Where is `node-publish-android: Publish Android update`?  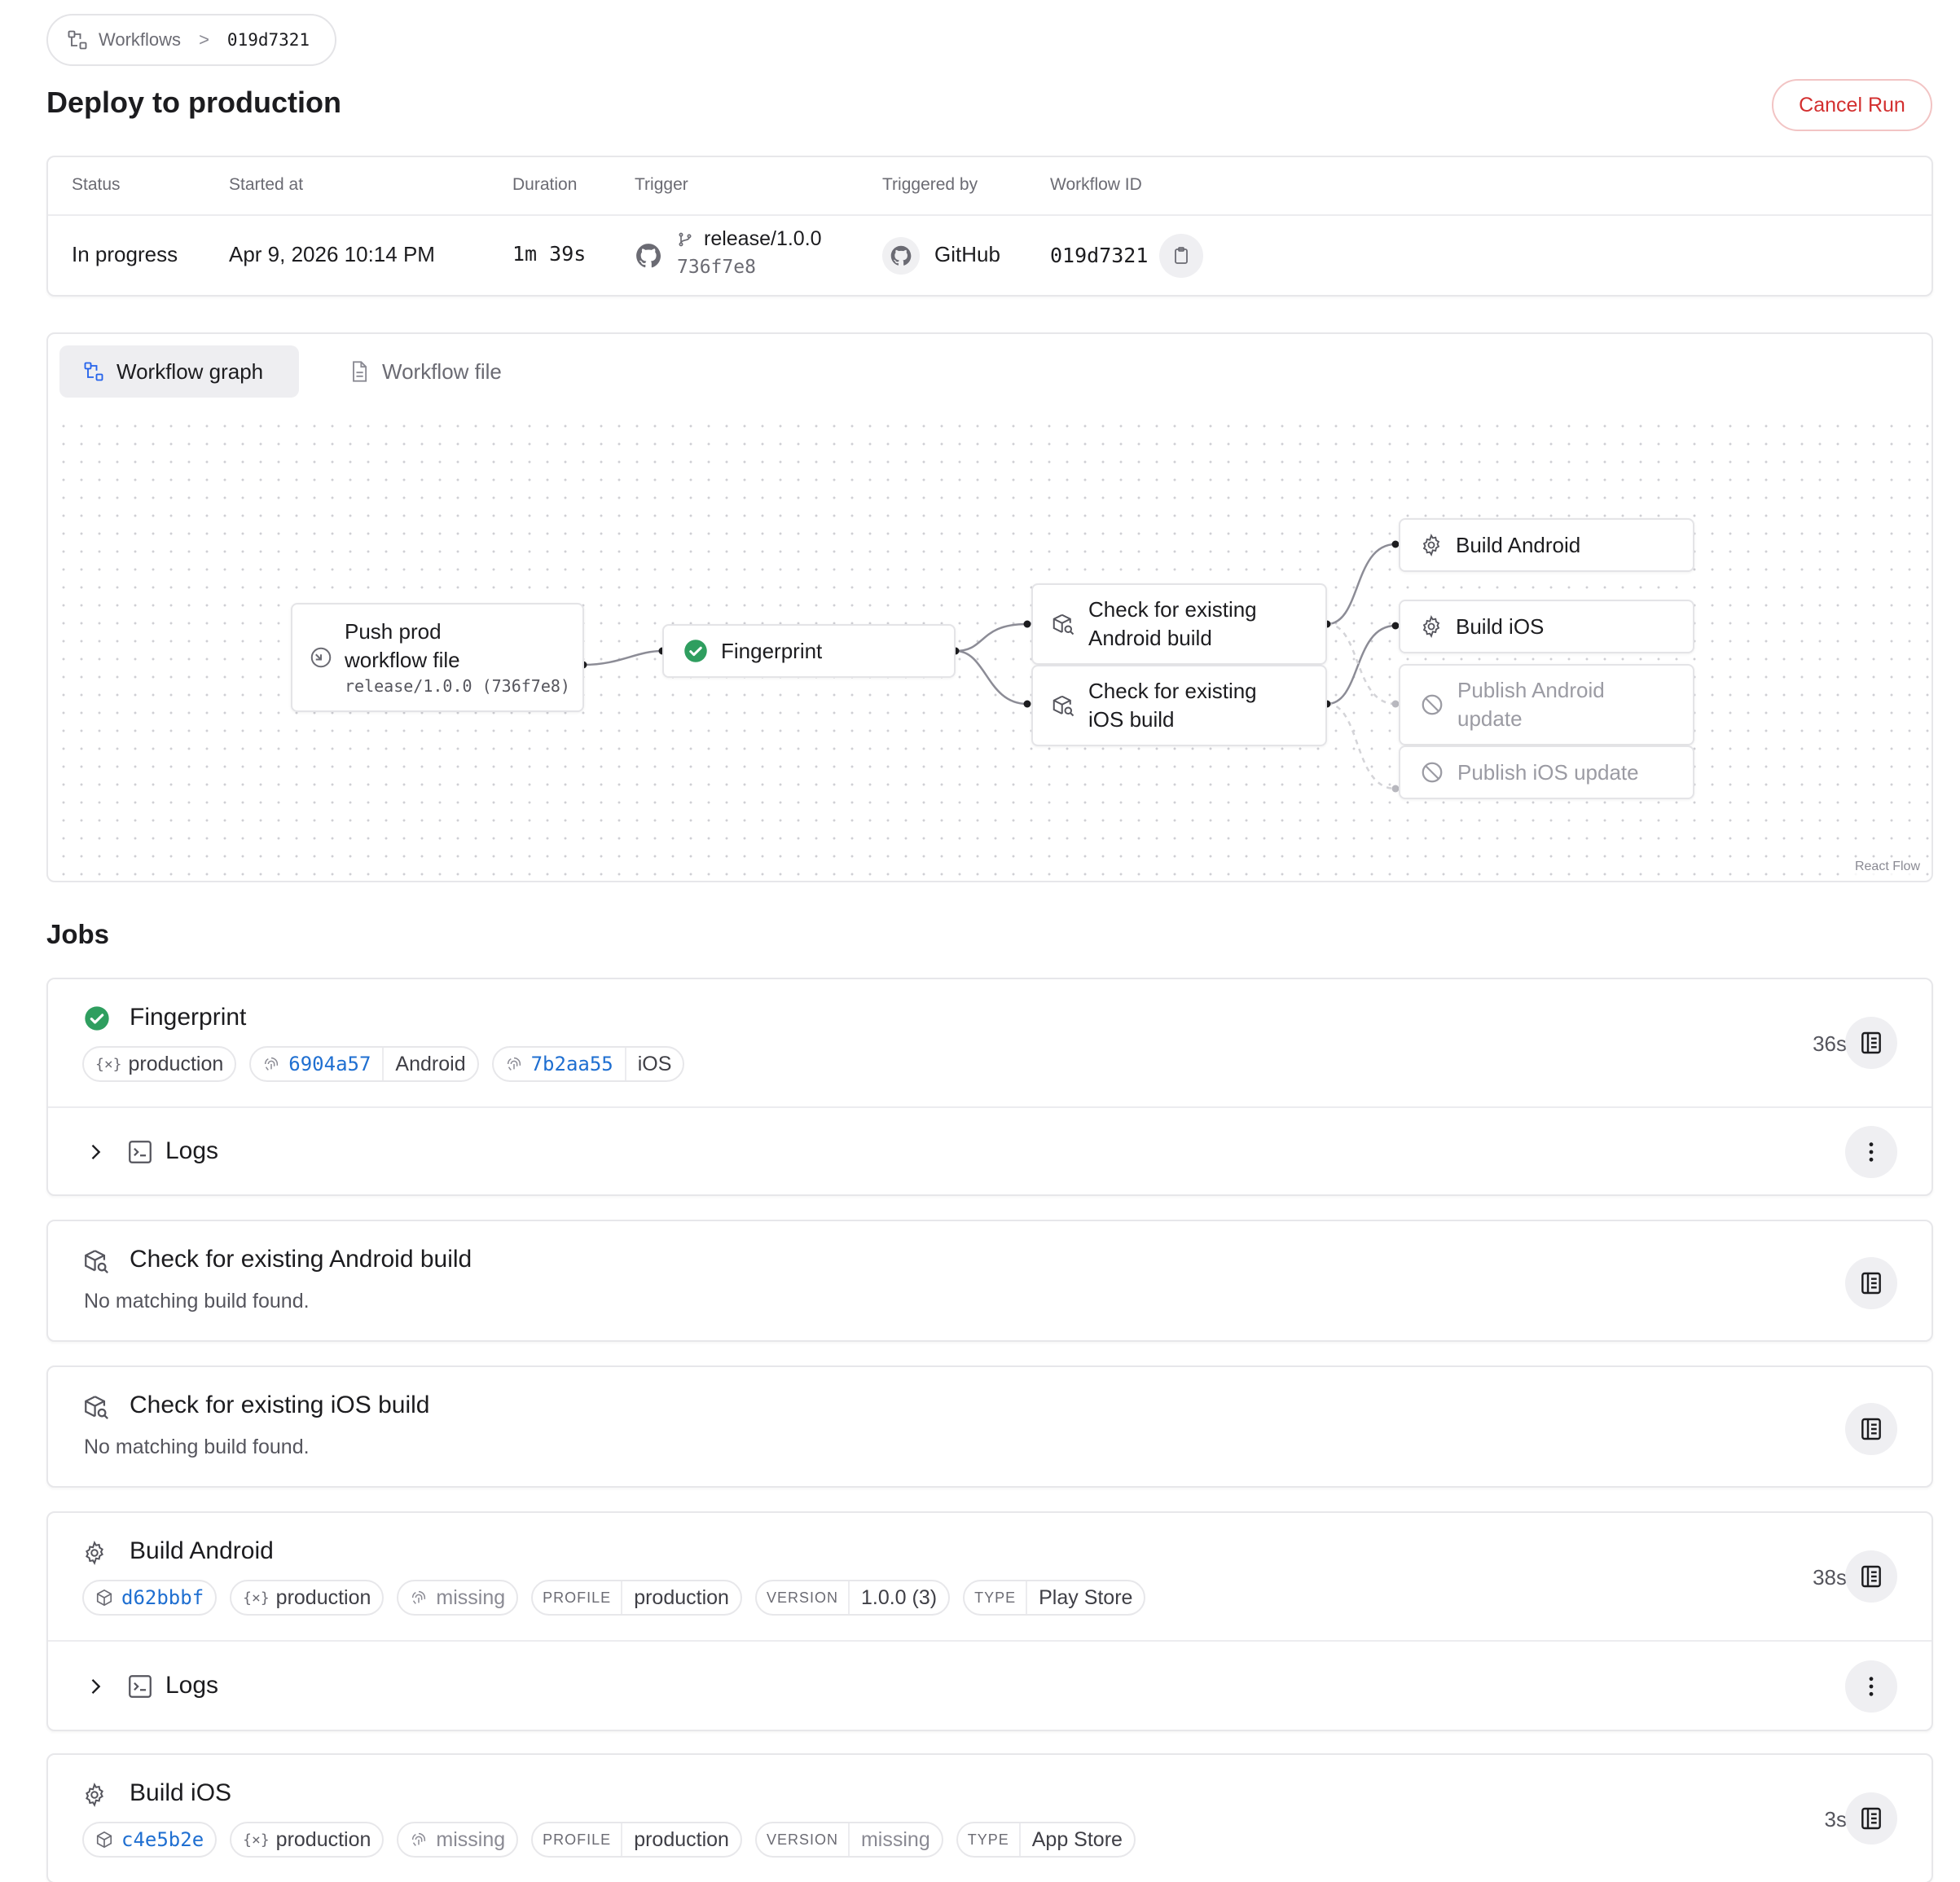 node-publish-android: Publish Android update is located at coordinates (1546, 704).